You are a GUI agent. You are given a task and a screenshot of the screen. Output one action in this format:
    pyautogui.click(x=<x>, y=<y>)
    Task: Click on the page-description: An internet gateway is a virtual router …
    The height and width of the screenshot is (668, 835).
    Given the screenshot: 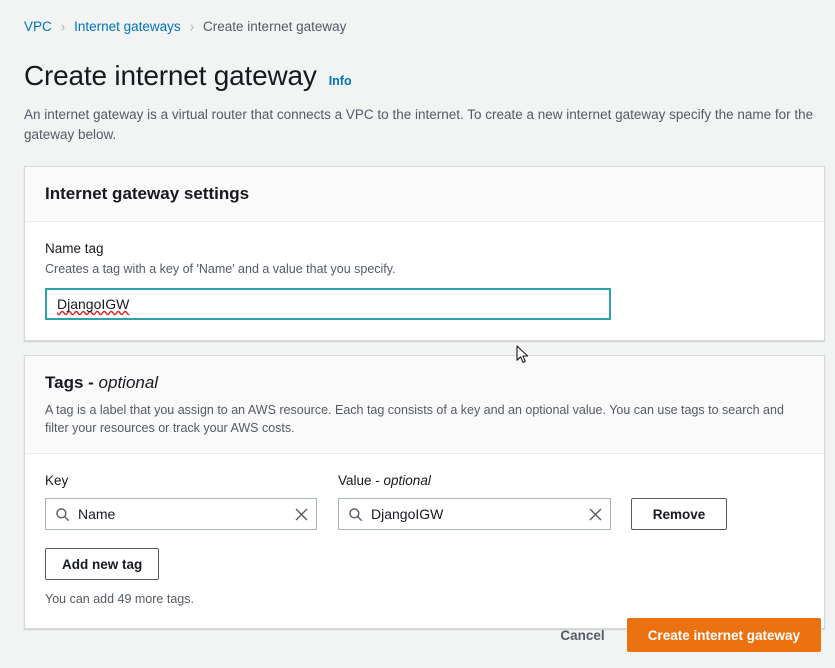 What is the action you would take?
    pyautogui.click(x=419, y=124)
    